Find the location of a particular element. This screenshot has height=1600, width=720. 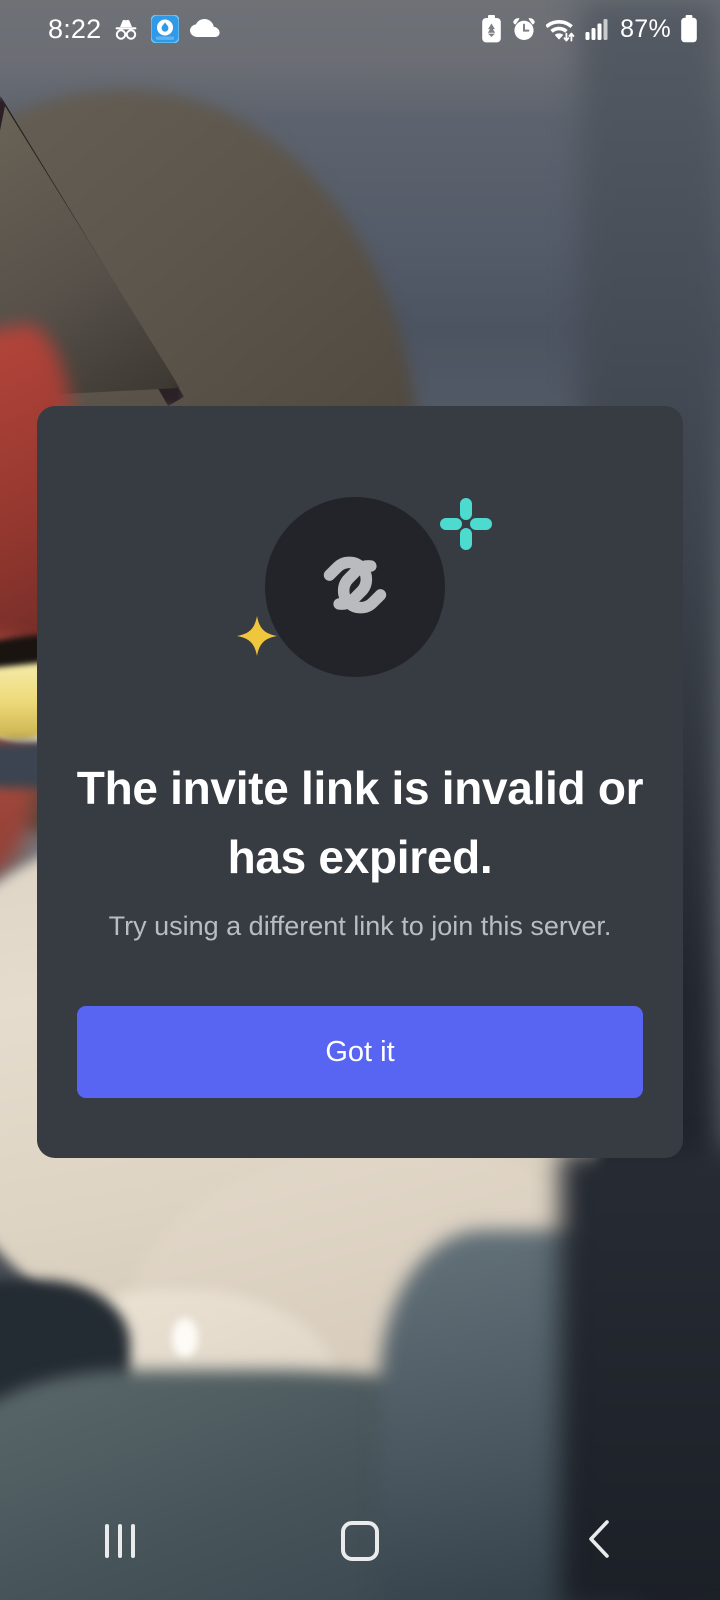

app-notification-icon is located at coordinates (165, 29).